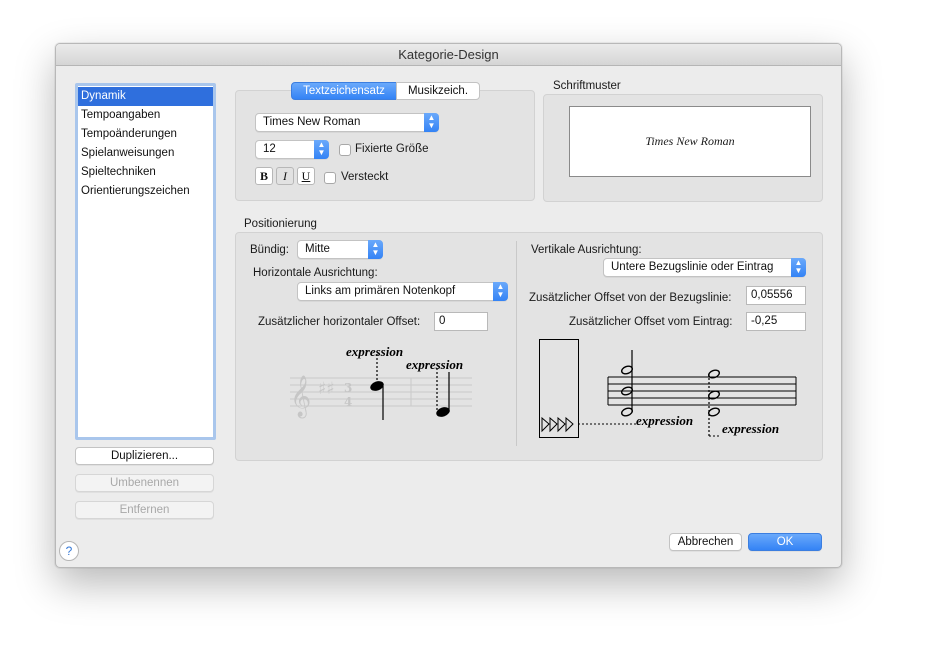  I want to click on tab-music-font: Musikzeich., so click(438, 91).